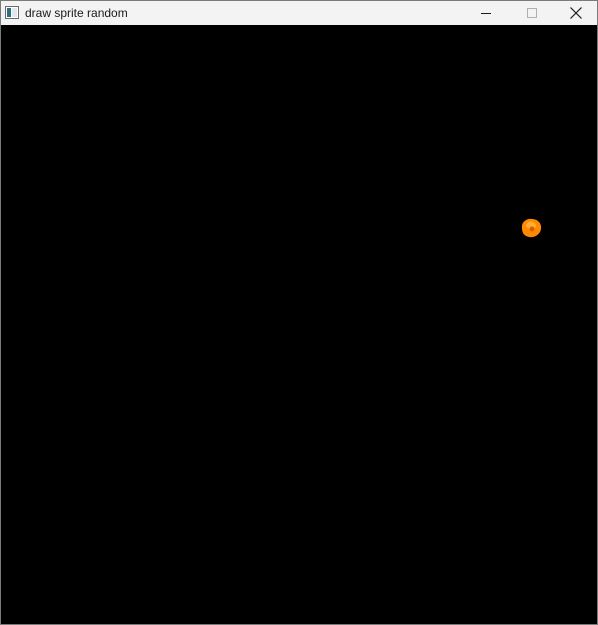 This screenshot has height=625, width=598. I want to click on maximize-button, so click(532, 13).